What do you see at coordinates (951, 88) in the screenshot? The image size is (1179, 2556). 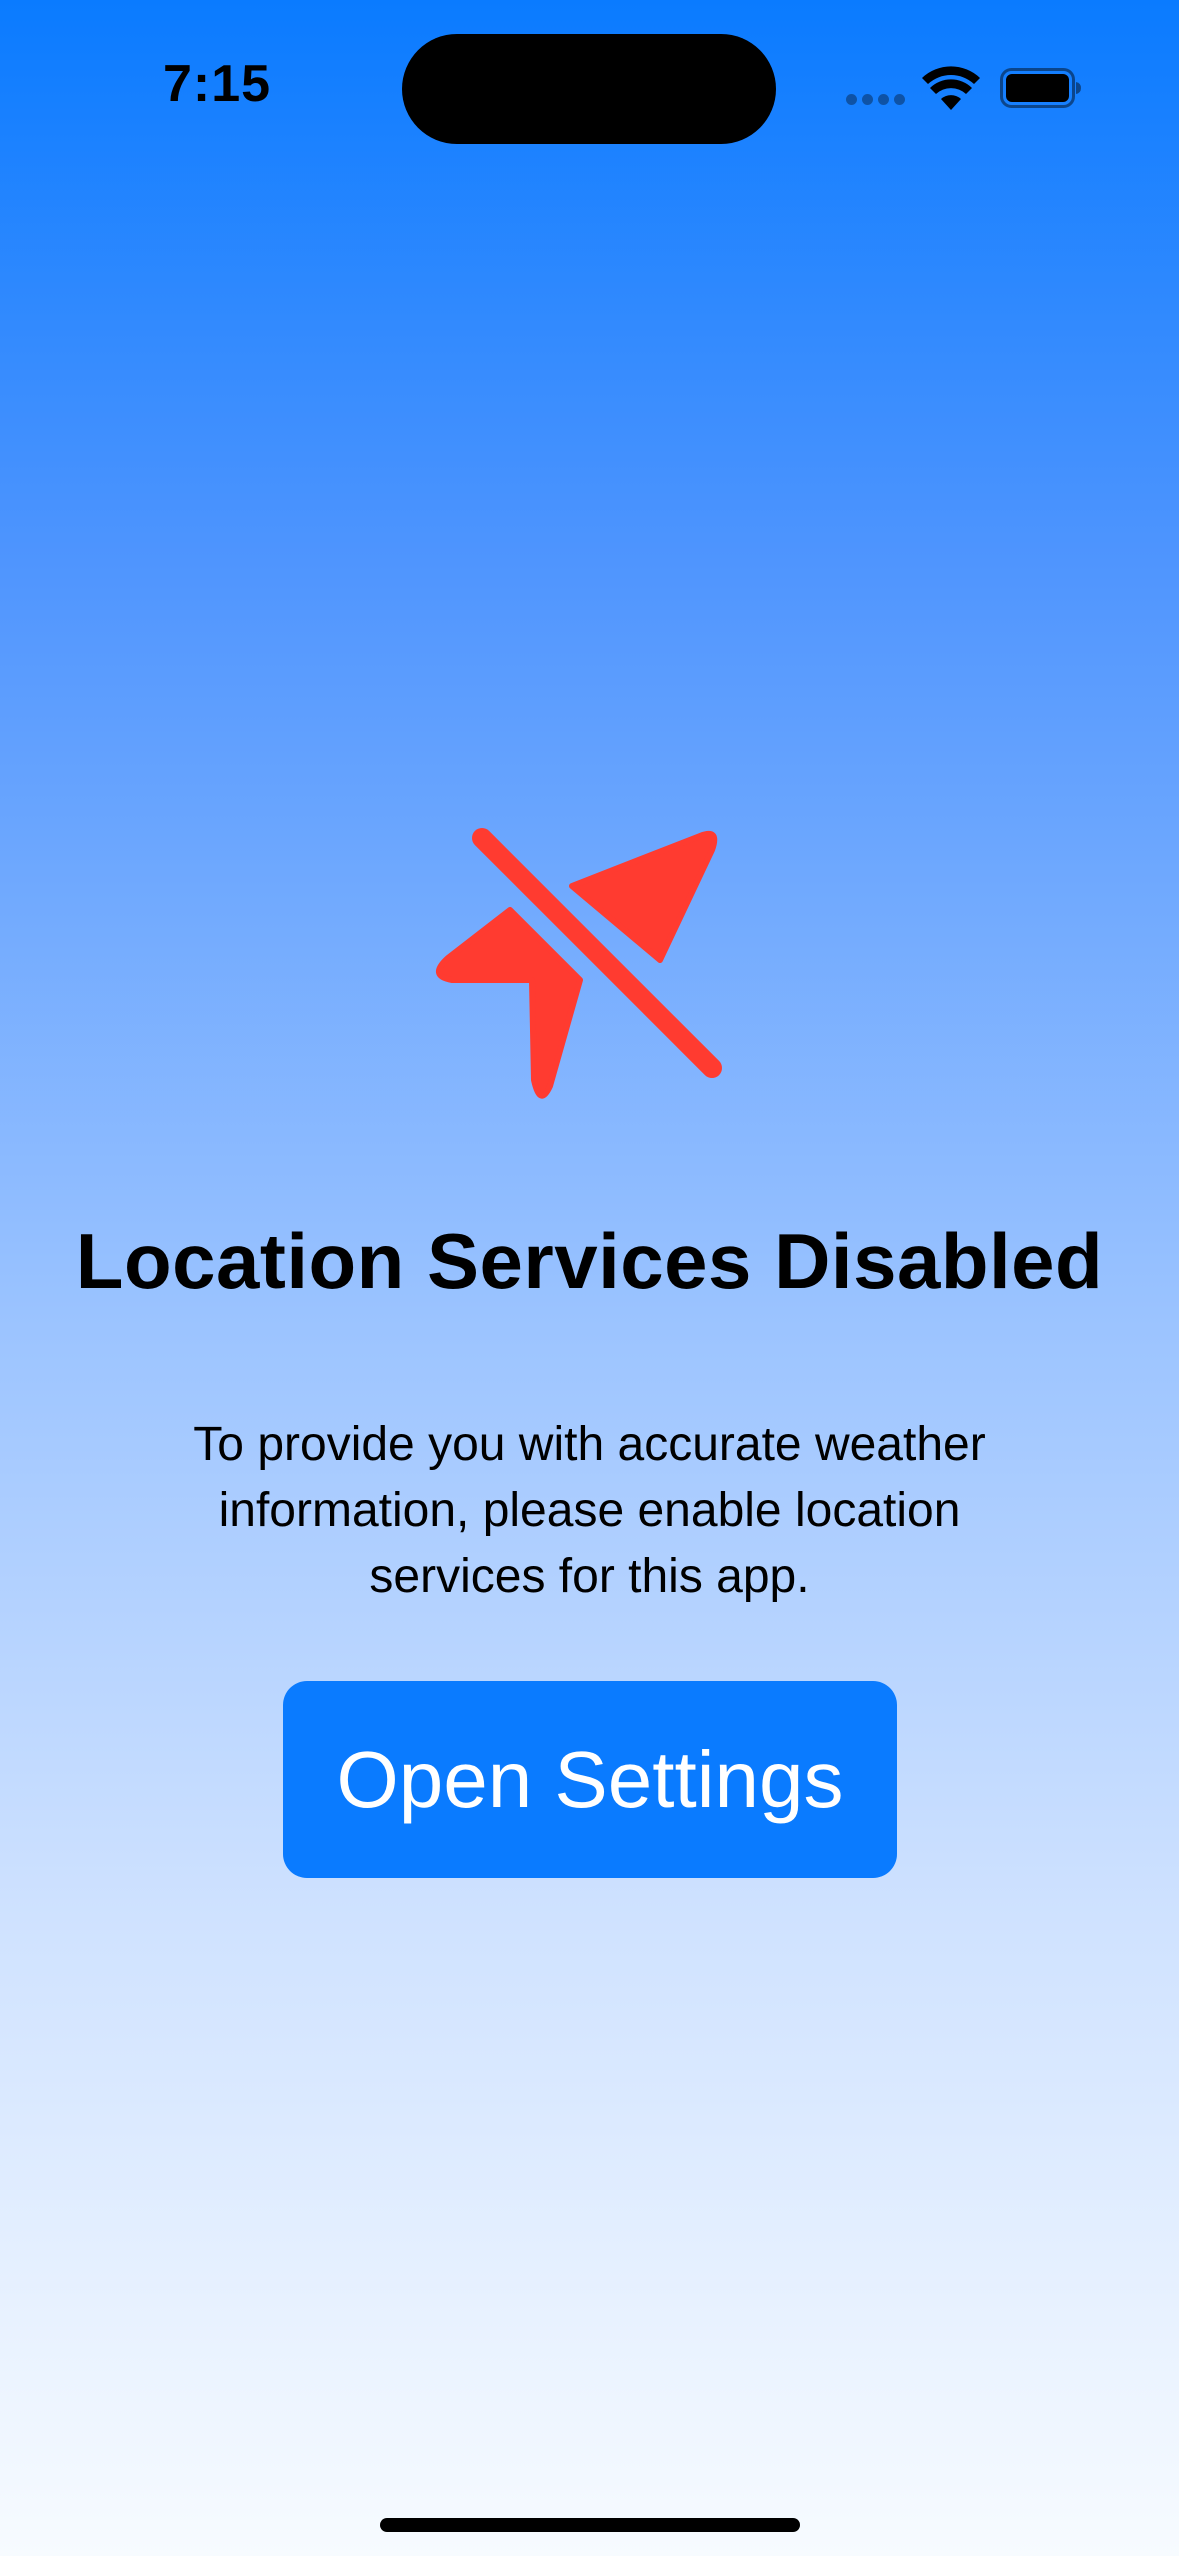 I see `wifi-icon` at bounding box center [951, 88].